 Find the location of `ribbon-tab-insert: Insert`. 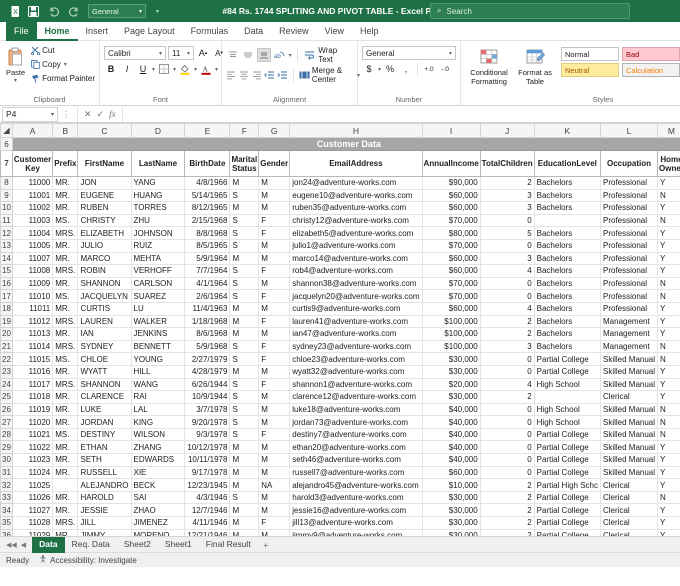

ribbon-tab-insert: Insert is located at coordinates (97, 31).